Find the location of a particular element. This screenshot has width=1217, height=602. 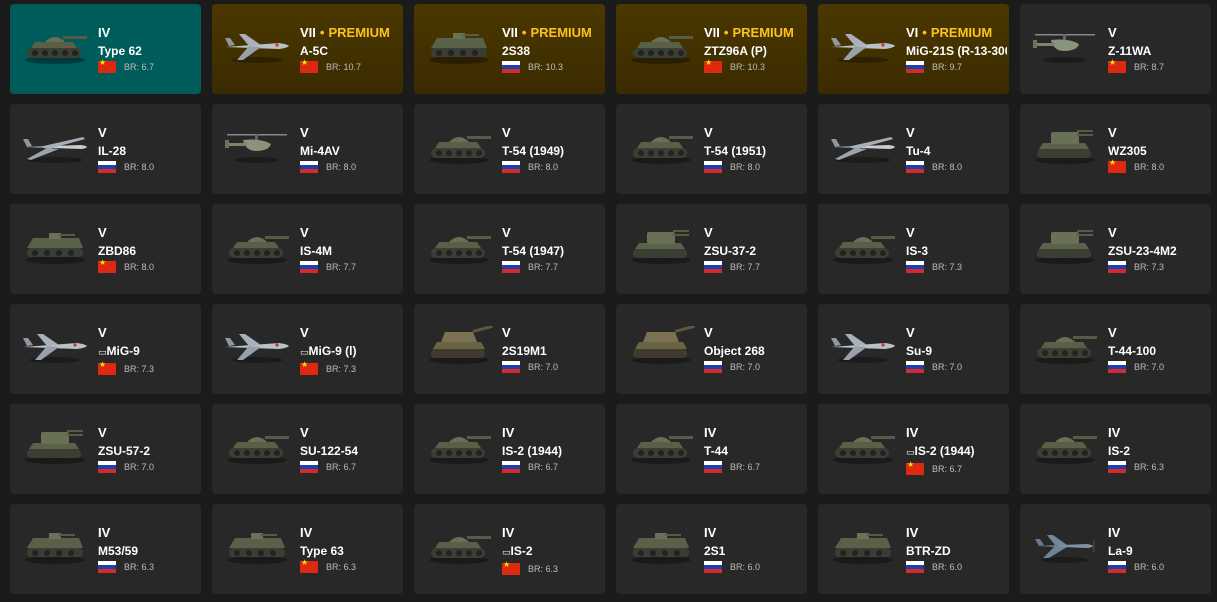

vehicle-name-row: A-5C is located at coordinates (350, 51).